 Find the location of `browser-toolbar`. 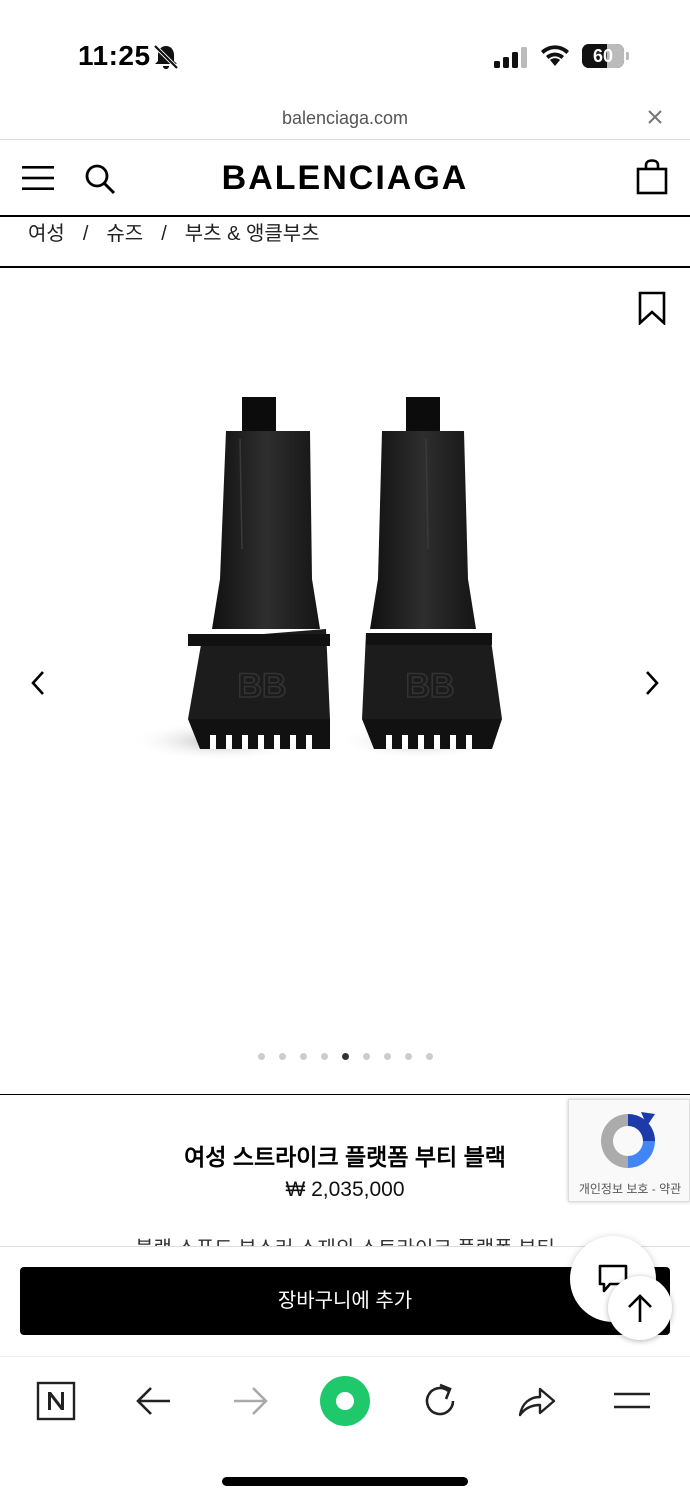

browser-toolbar is located at coordinates (345, 1428).